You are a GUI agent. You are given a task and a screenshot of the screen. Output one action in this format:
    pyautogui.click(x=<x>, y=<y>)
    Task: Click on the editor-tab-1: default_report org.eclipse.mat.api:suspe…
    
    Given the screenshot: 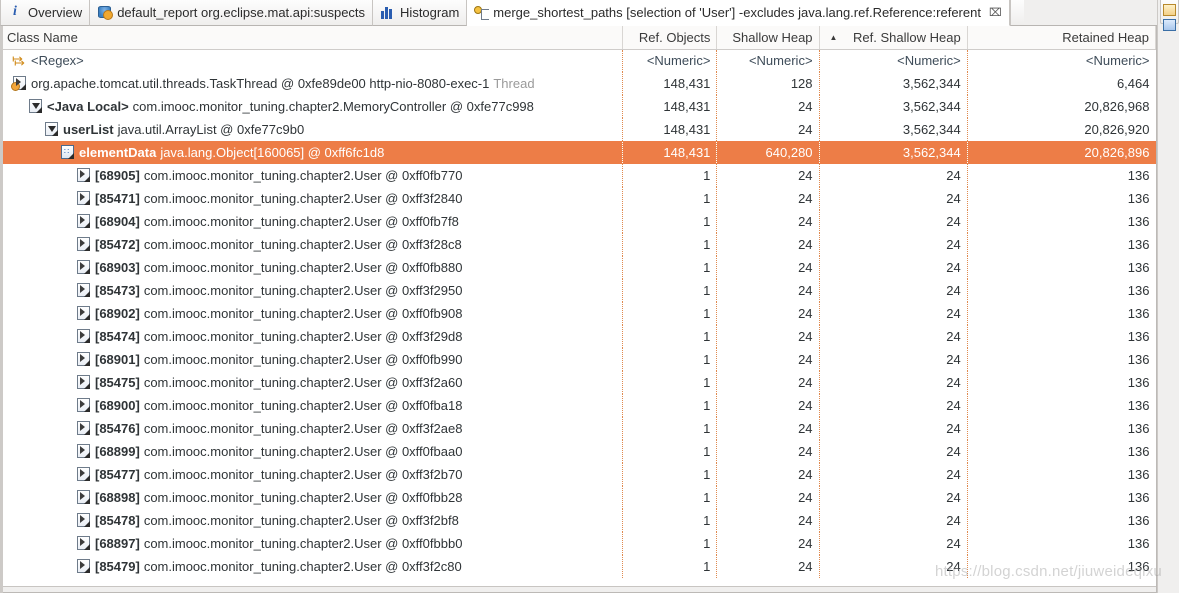 What is the action you would take?
    pyautogui.click(x=232, y=13)
    